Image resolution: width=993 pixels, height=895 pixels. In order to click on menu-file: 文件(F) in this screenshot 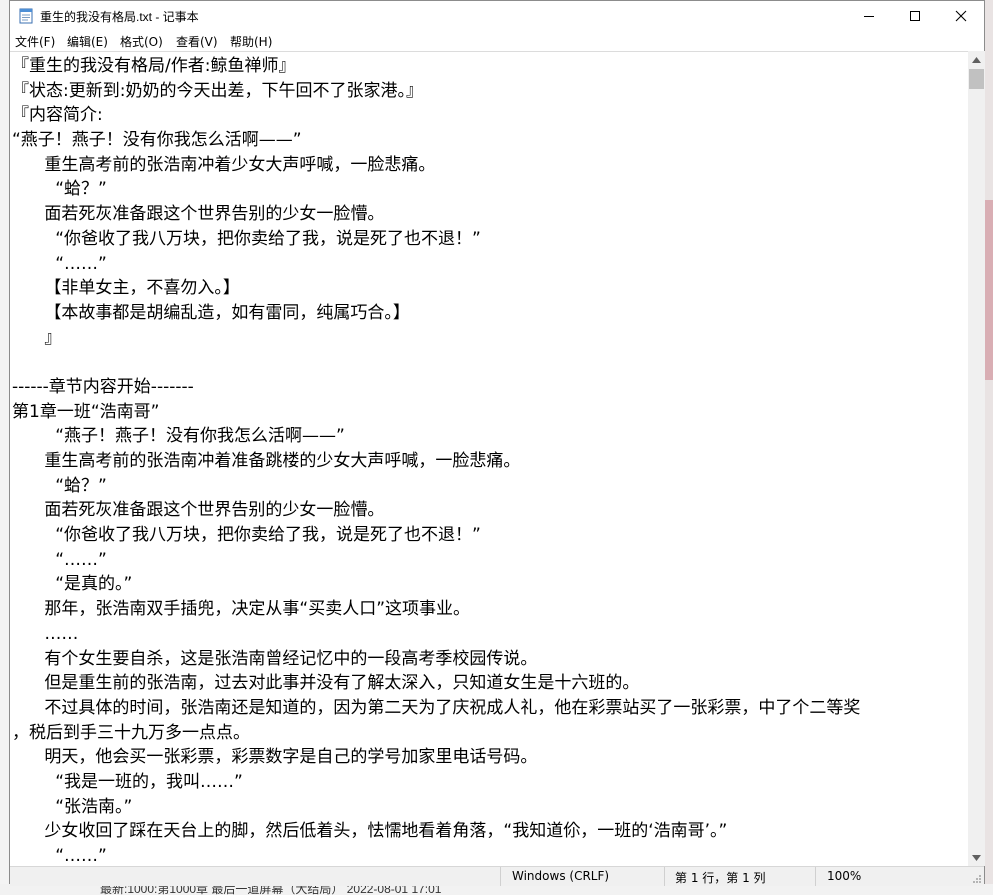, I will do `click(35, 41)`.